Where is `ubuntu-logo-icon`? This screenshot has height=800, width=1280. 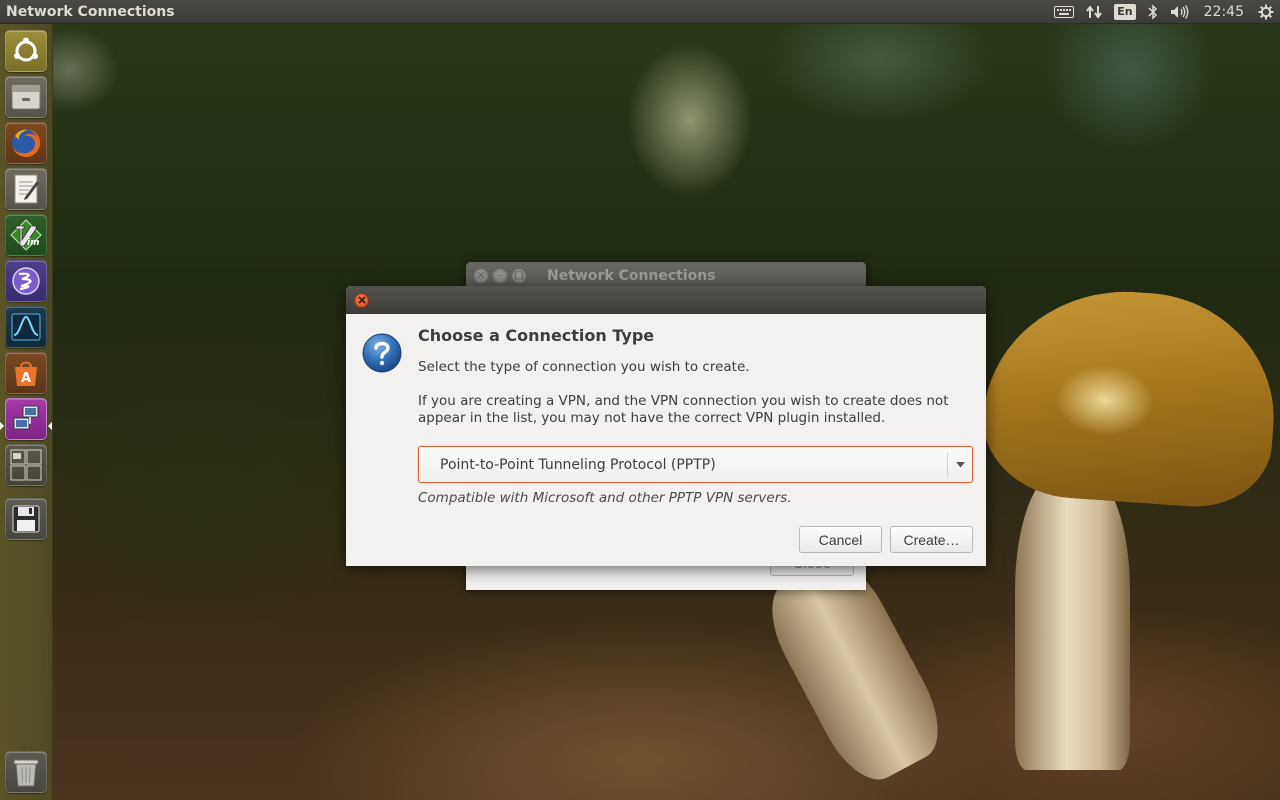 ubuntu-logo-icon is located at coordinates (26, 49).